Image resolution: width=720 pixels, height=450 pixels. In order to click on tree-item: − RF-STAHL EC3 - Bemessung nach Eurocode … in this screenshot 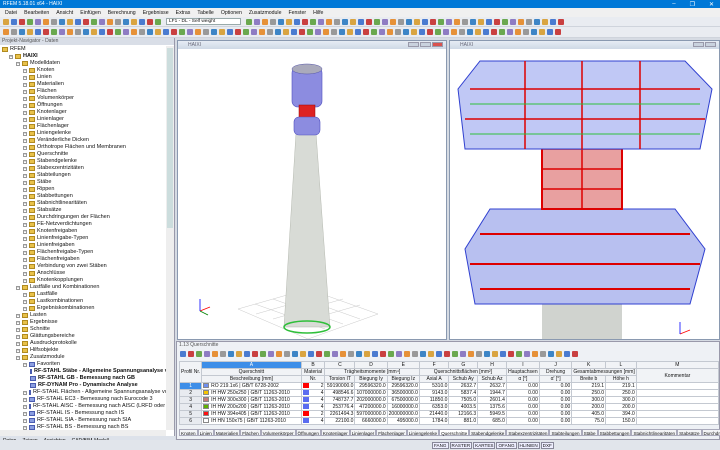, I will do `click(83, 399)`.